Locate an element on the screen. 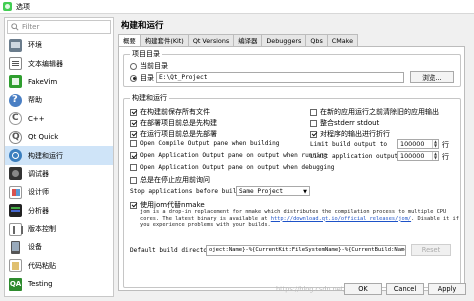 This screenshot has width=474, height=301. projects-directory-input: E:\Qt_Project is located at coordinates (280, 77).